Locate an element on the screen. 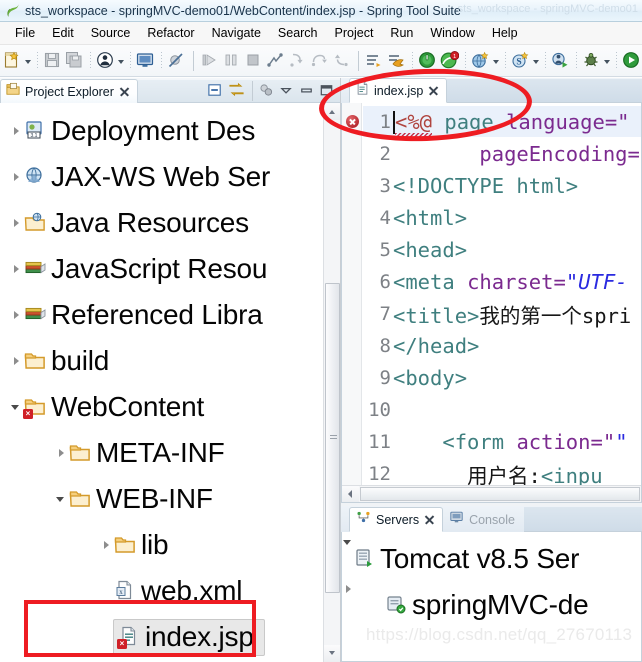 This screenshot has height=662, width=642. tree-item-referenced-libra: Referenced Libra is located at coordinates (131, 315).